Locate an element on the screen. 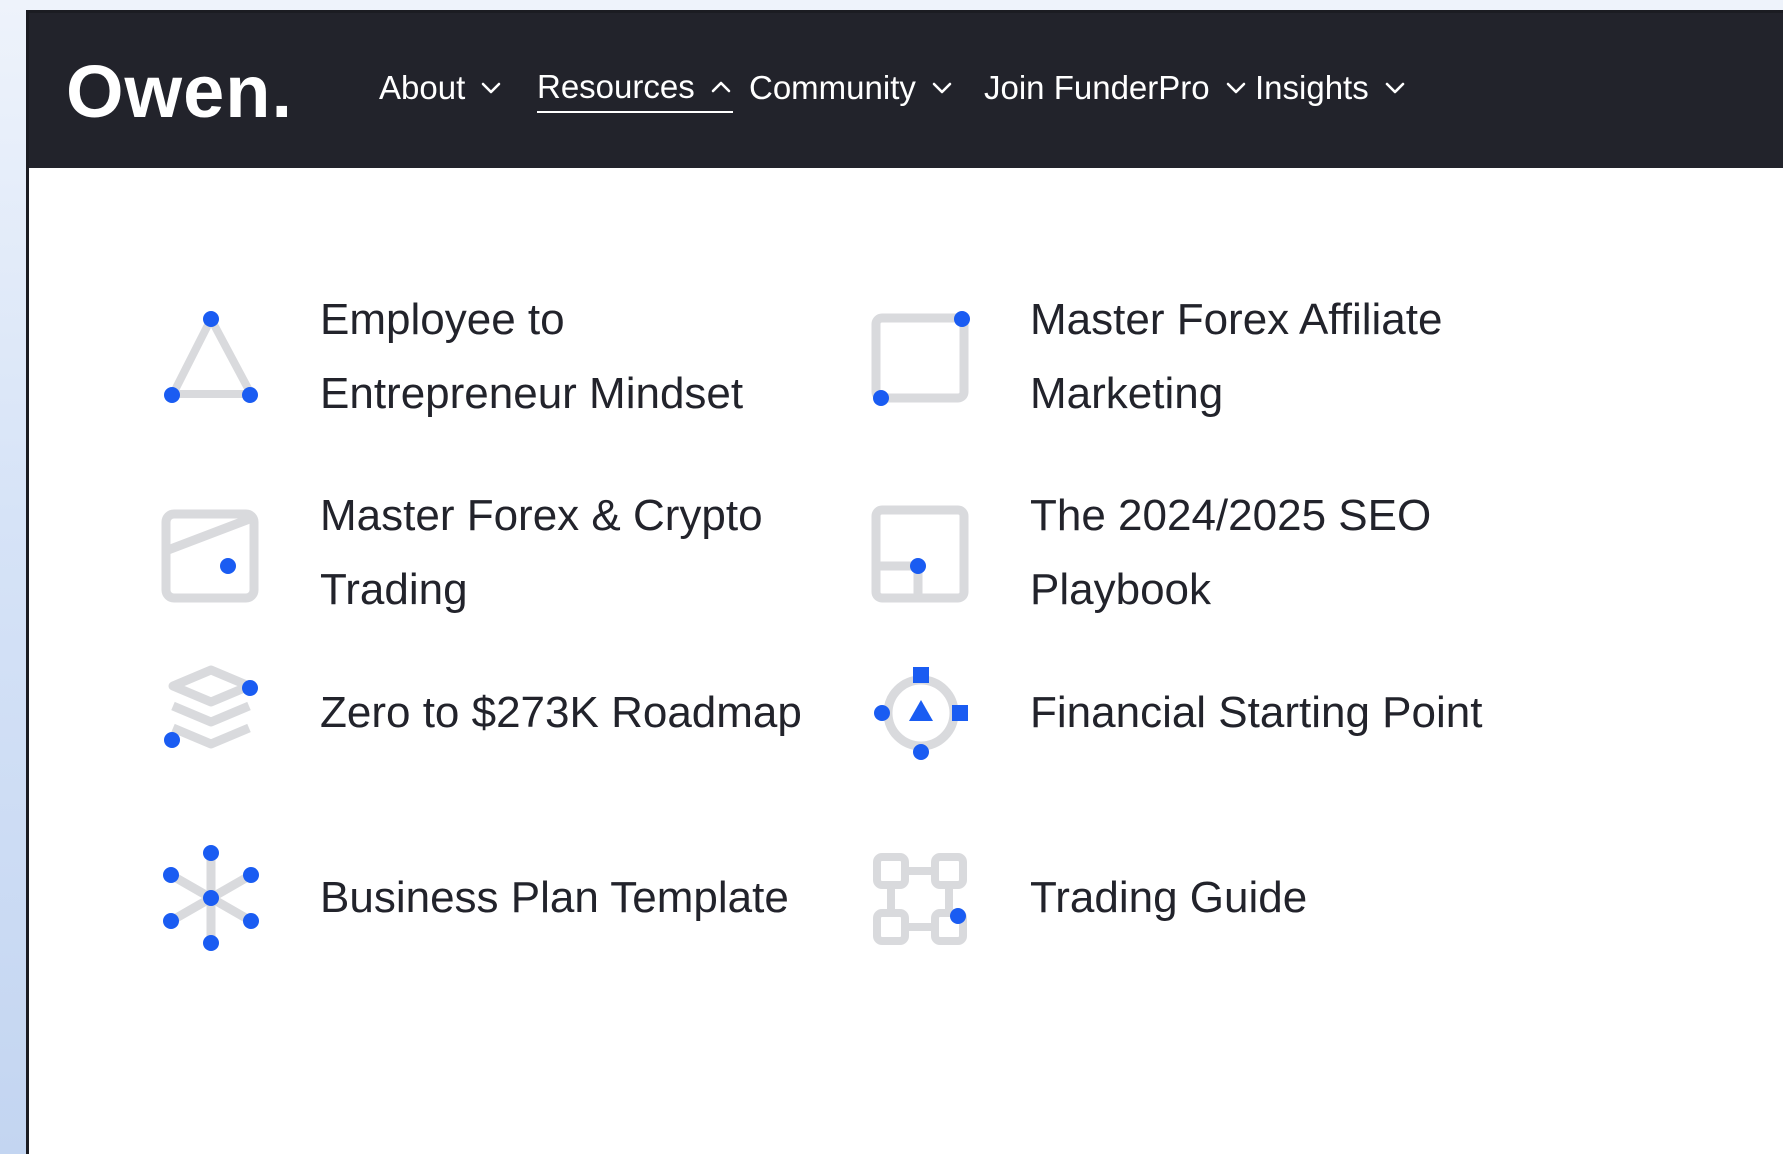 The width and height of the screenshot is (1783, 1154). nav-label: Community is located at coordinates (832, 87).